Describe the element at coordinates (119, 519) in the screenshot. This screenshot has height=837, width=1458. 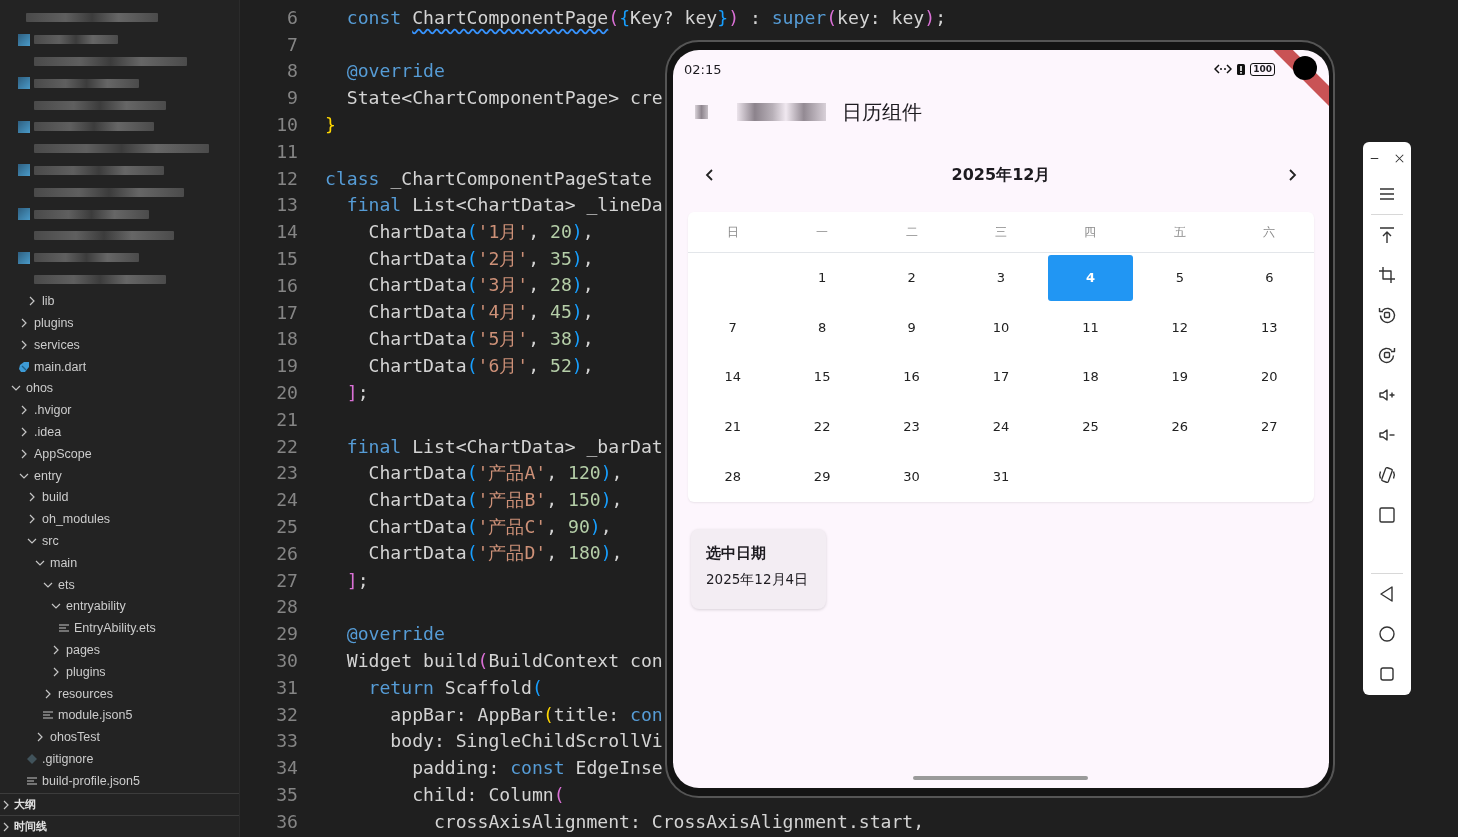
I see `tree-item: oh_modules` at that location.